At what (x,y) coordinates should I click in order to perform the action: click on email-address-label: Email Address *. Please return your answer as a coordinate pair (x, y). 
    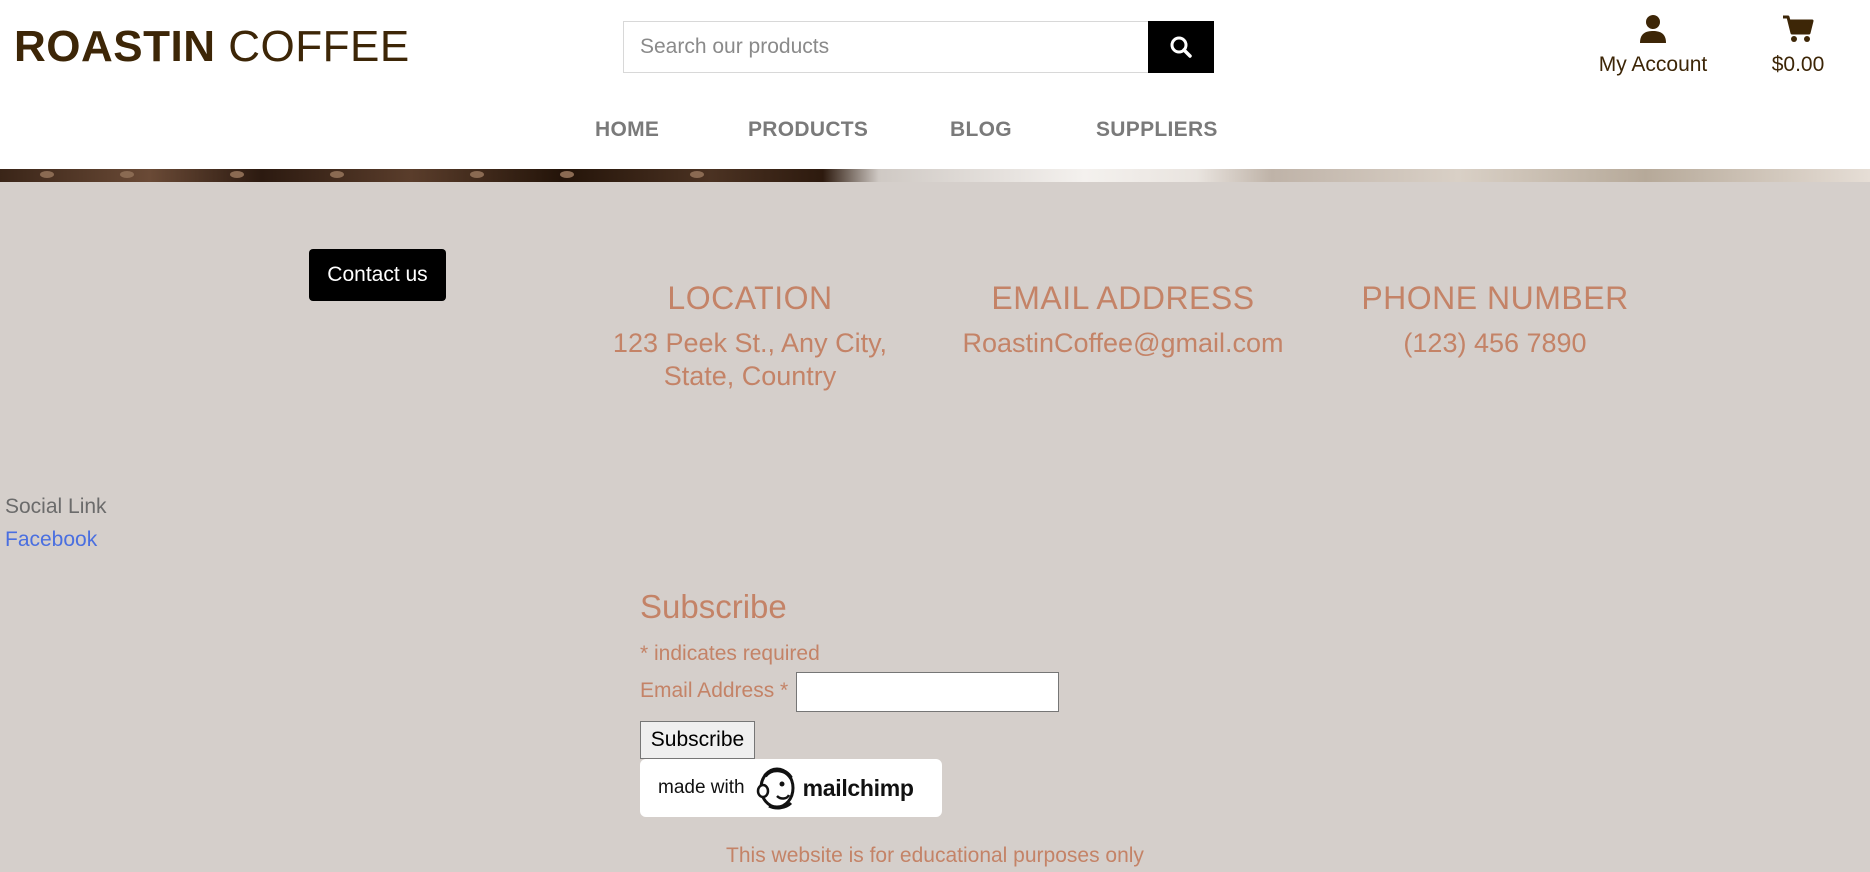
    Looking at the image, I should click on (714, 690).